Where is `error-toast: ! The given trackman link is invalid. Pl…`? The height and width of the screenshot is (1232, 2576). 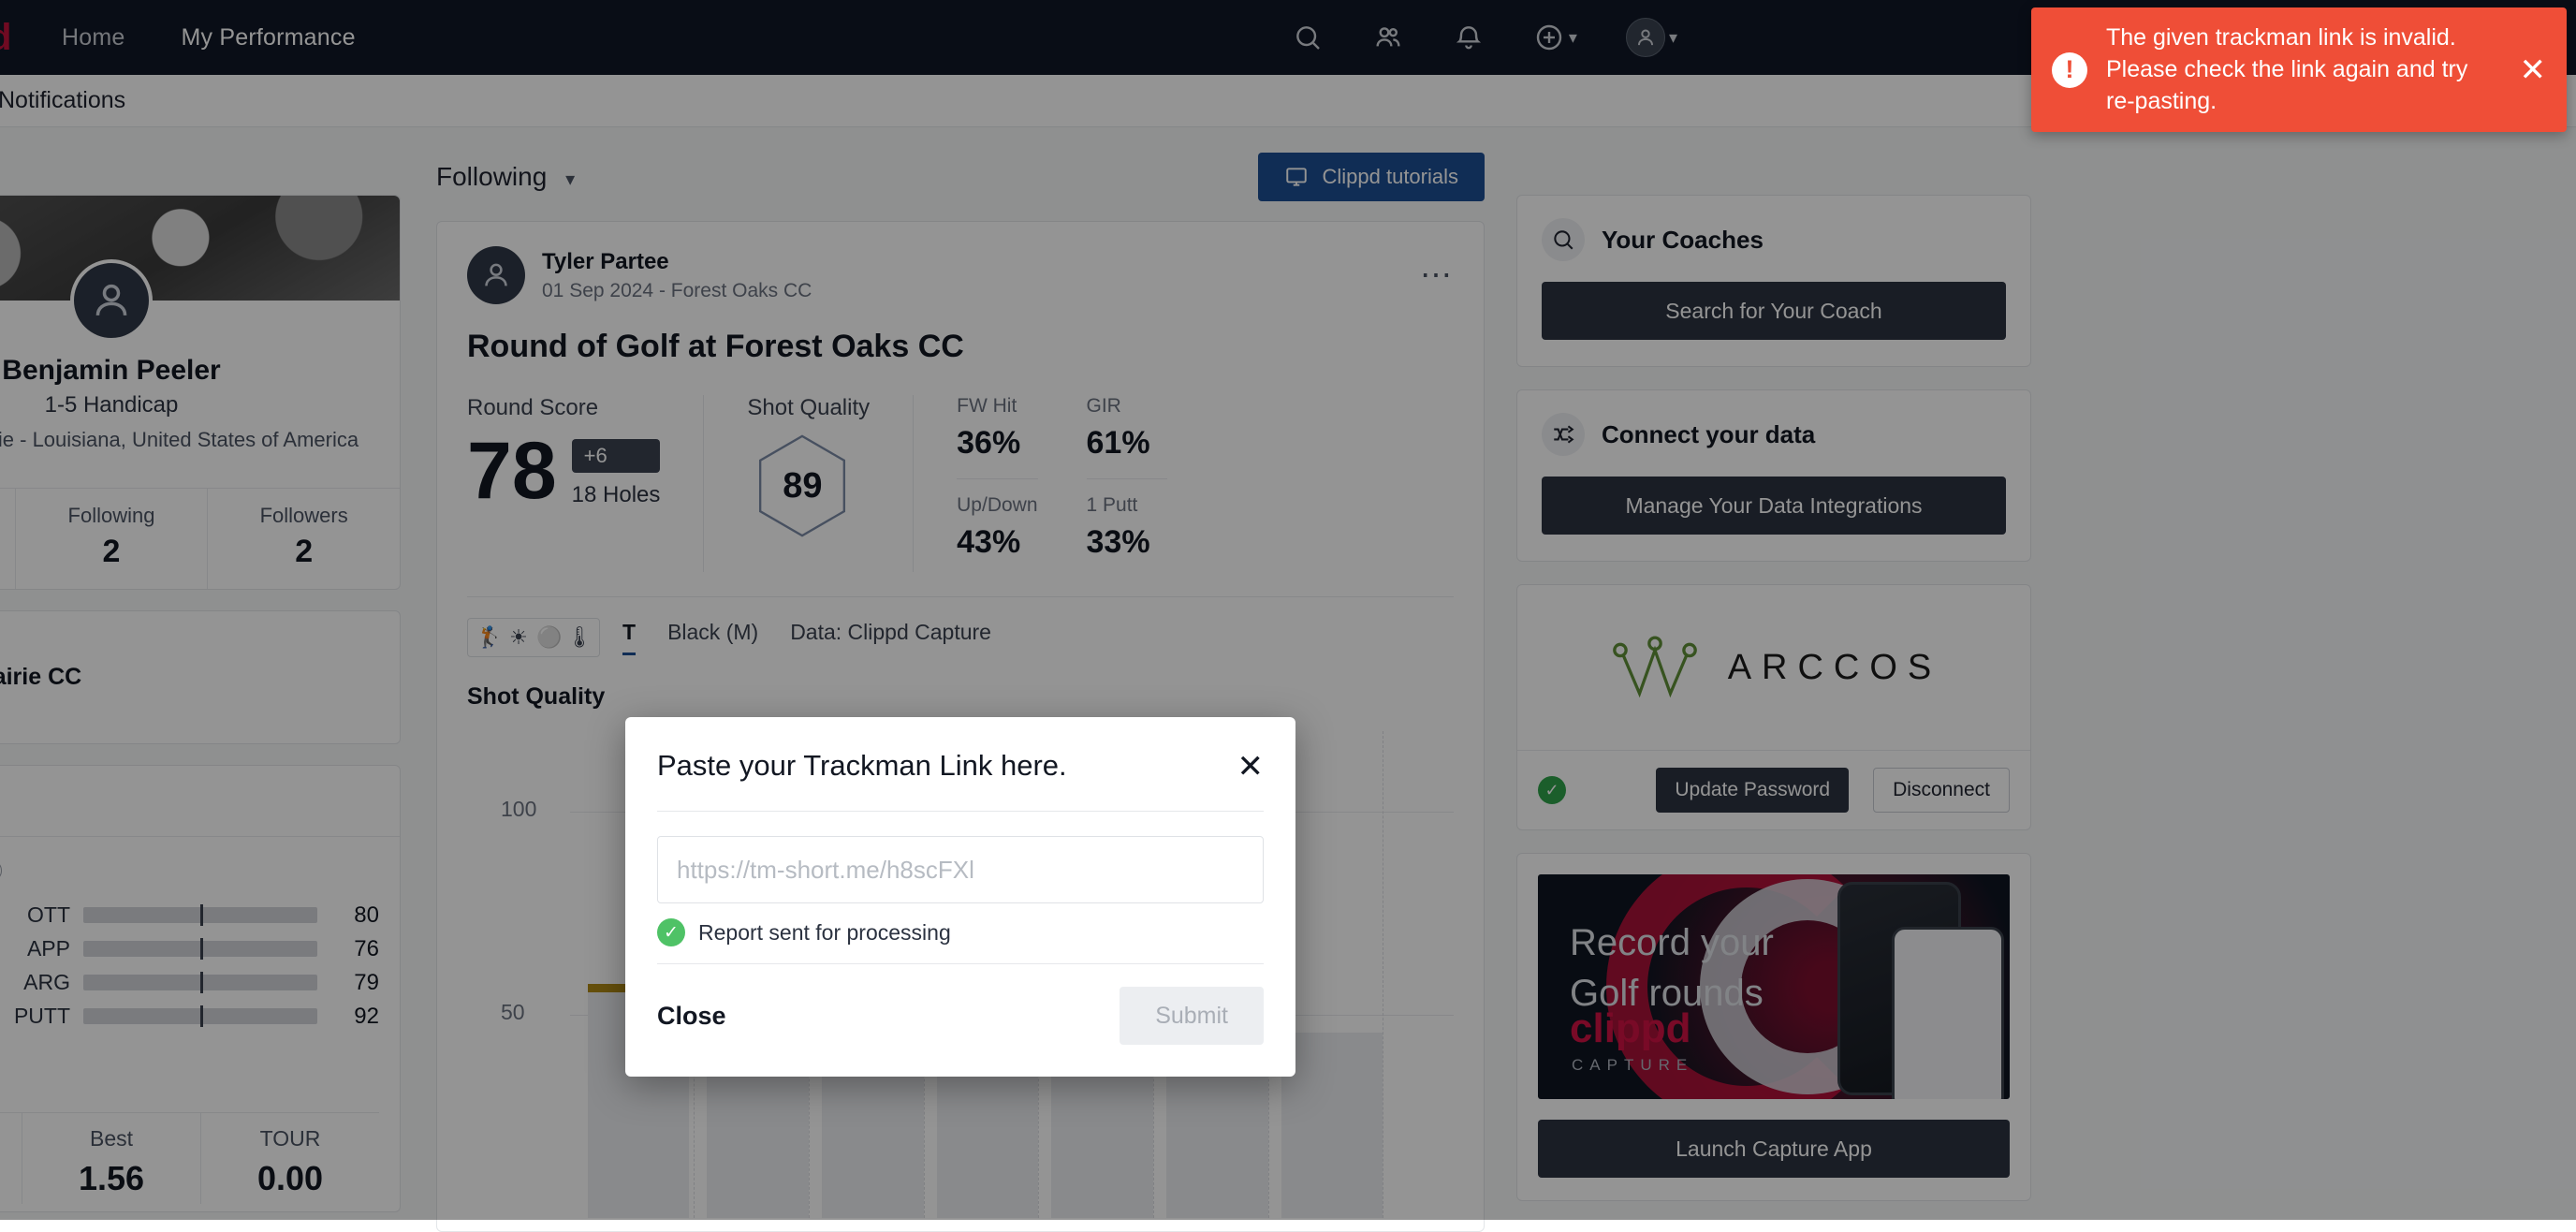
error-toast: ! The given trackman link is invalid. Pl… is located at coordinates (2299, 69).